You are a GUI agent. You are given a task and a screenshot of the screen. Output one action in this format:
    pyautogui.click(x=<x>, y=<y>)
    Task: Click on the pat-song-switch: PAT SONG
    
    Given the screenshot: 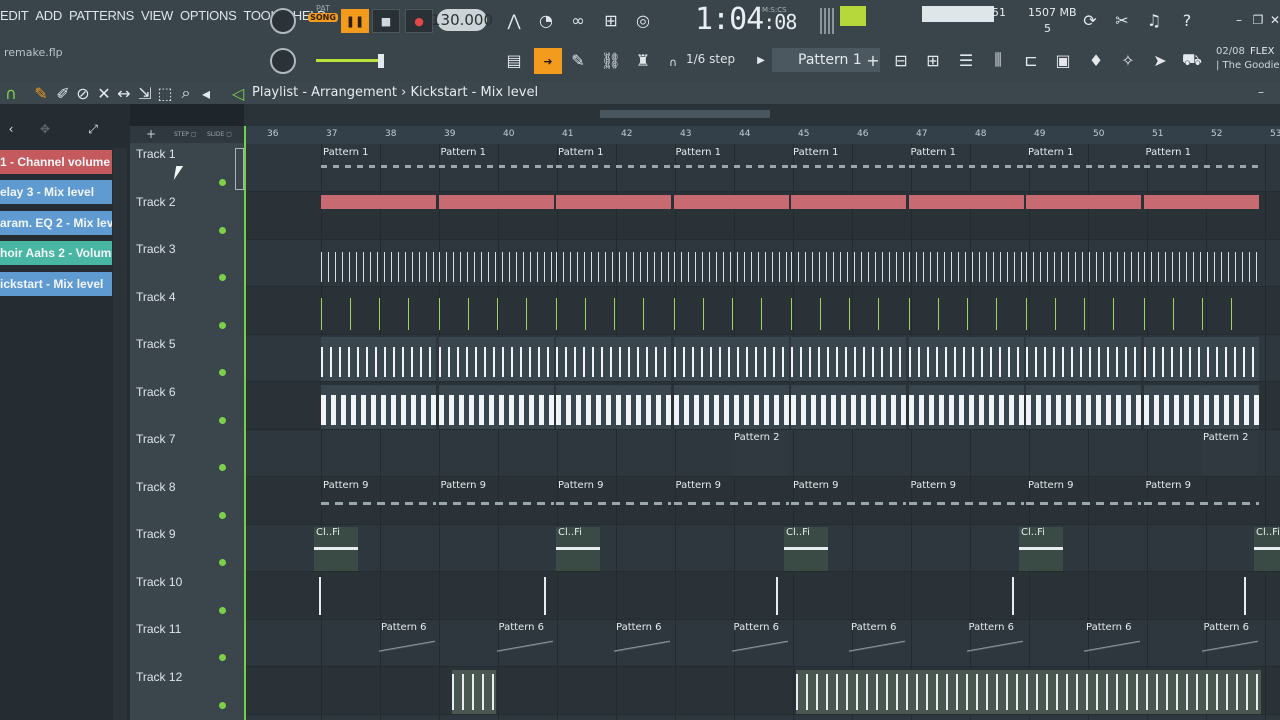 What is the action you would take?
    pyautogui.click(x=323, y=18)
    